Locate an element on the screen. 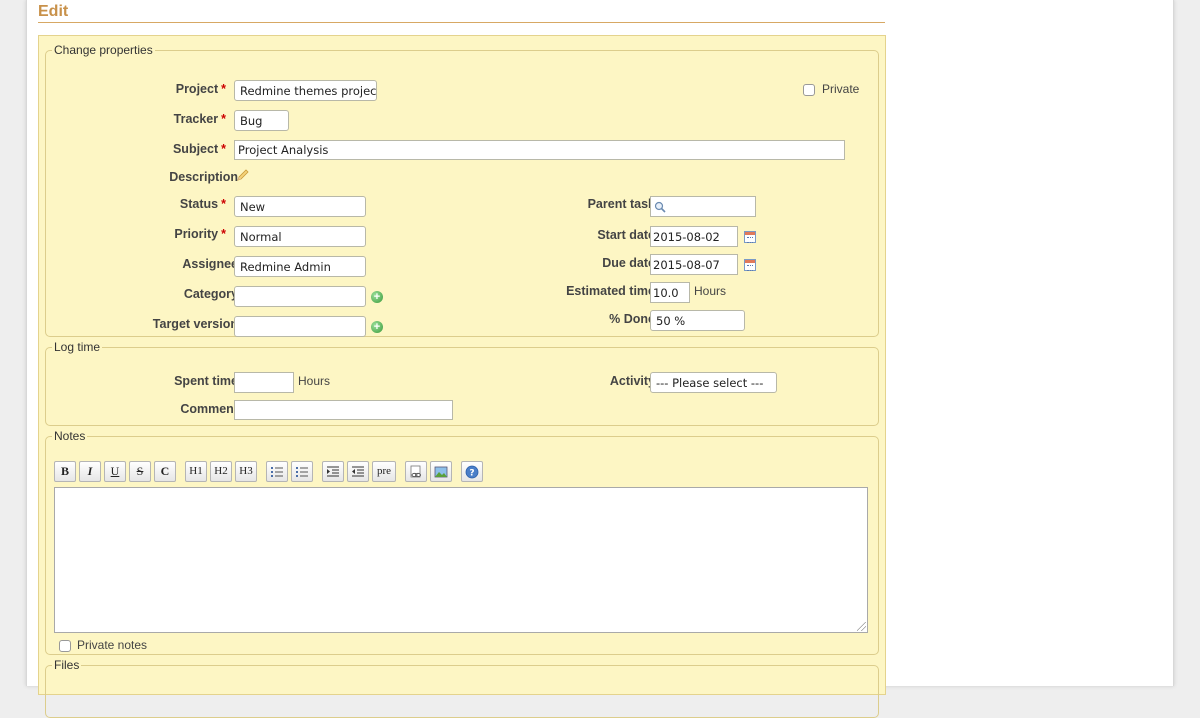  wiki-toolbar: B I U S C H1 H2 H3 pre ? is located at coordinates (274, 472).